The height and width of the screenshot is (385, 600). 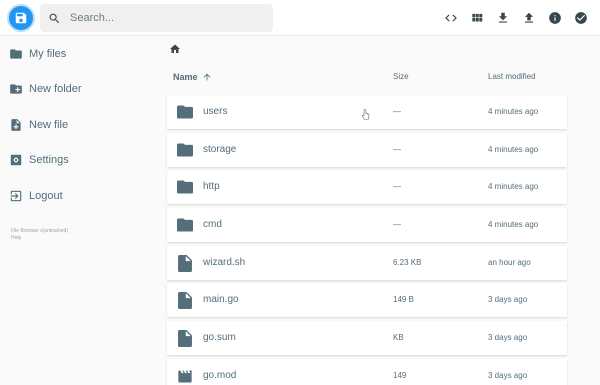 What do you see at coordinates (16, 125) in the screenshot?
I see `note-add-icon` at bounding box center [16, 125].